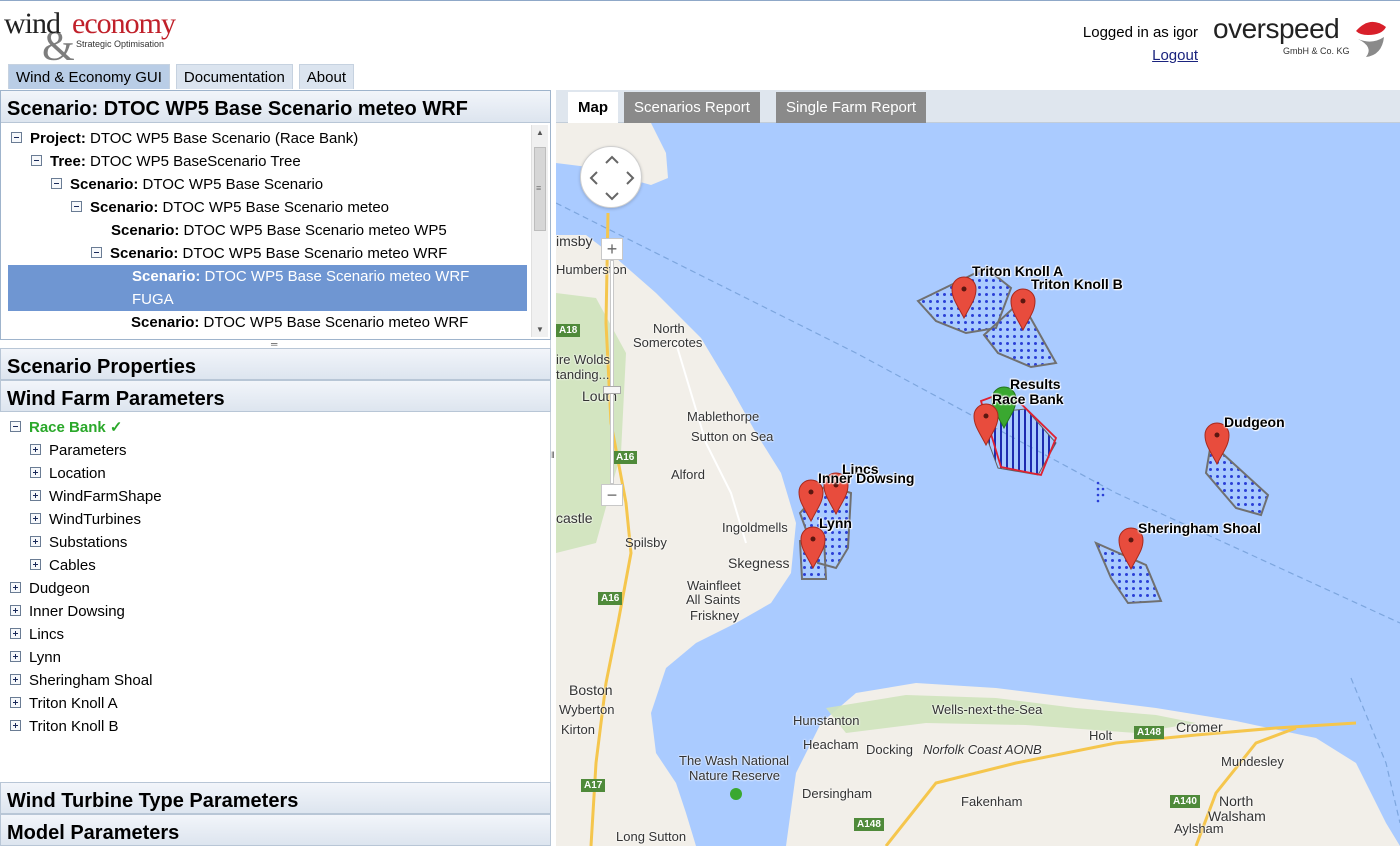  Describe the element at coordinates (66, 427) in the screenshot. I see `wind-farm-item-race-bank: Race Bank ✓` at that location.